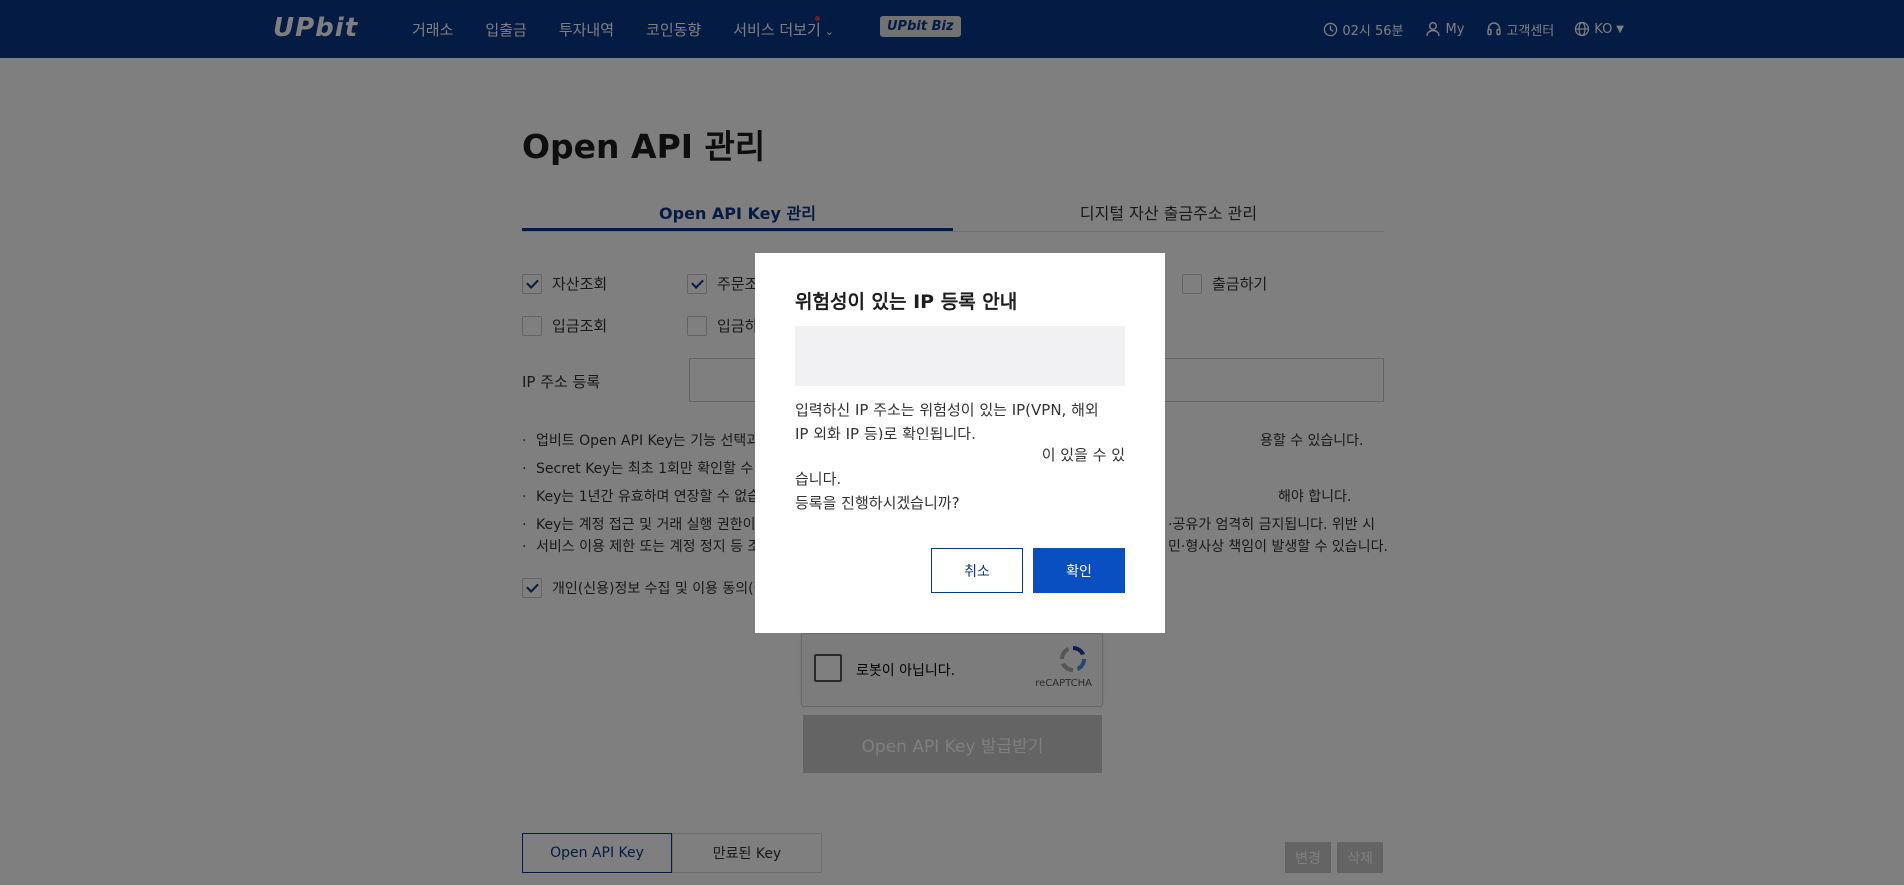 The image size is (1904, 885). What do you see at coordinates (960, 356) in the screenshot?
I see `ip-display-box` at bounding box center [960, 356].